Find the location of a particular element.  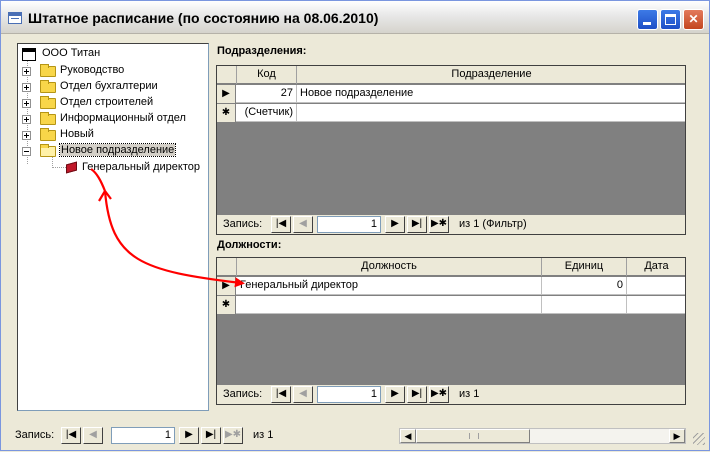

column-header: Подразделение is located at coordinates (491, 75).